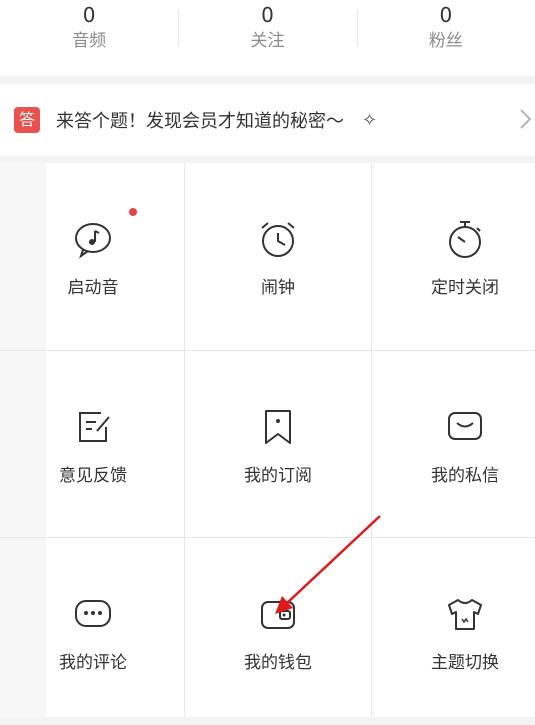  Describe the element at coordinates (465, 288) in the screenshot. I see `grid-item-label: 定时关闭` at that location.